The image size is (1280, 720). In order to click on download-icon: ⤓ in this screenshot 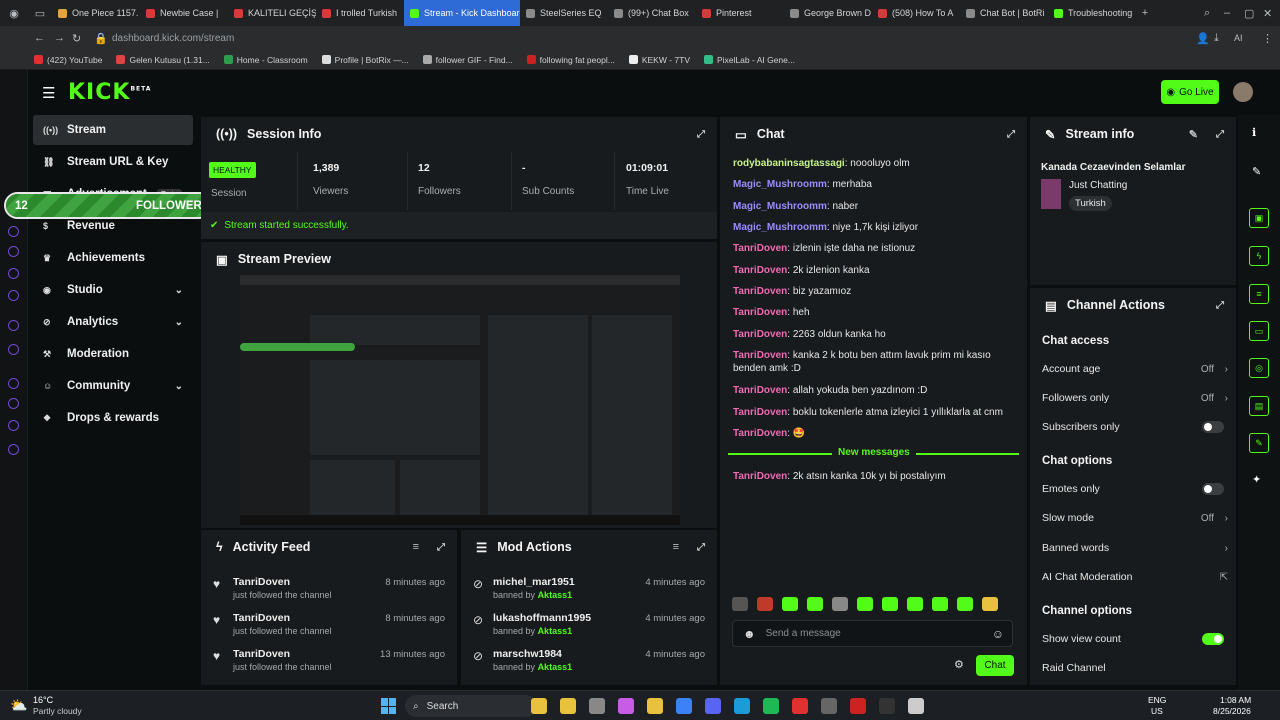, I will do `click(1216, 38)`.